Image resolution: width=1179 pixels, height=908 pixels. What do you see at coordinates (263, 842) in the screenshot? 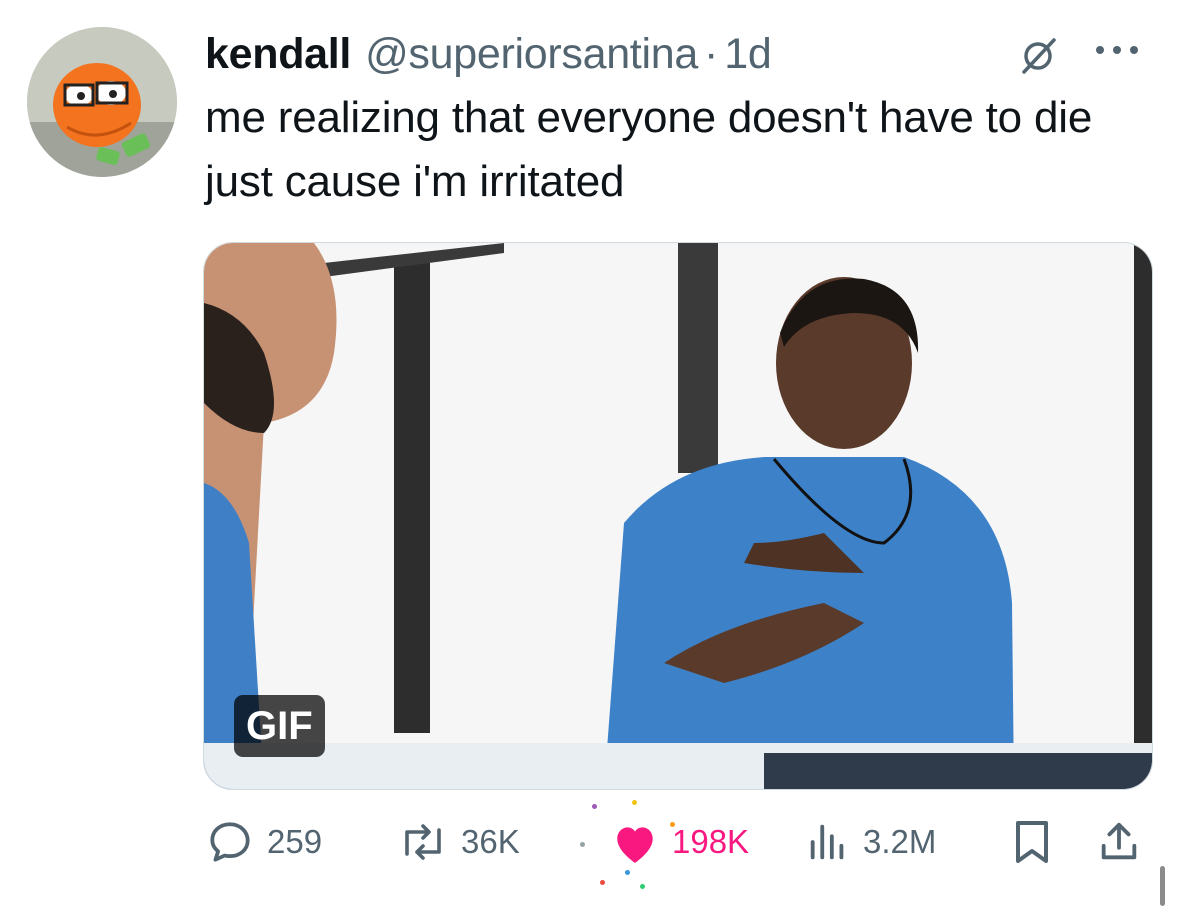
I see `reply-button: 259` at bounding box center [263, 842].